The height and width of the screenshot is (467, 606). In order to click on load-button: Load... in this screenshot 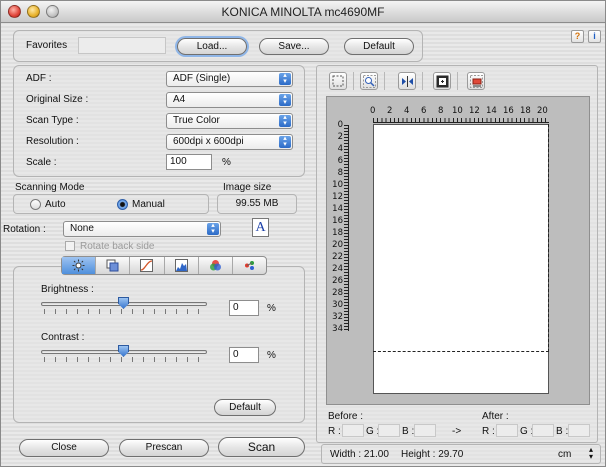, I will do `click(212, 46)`.